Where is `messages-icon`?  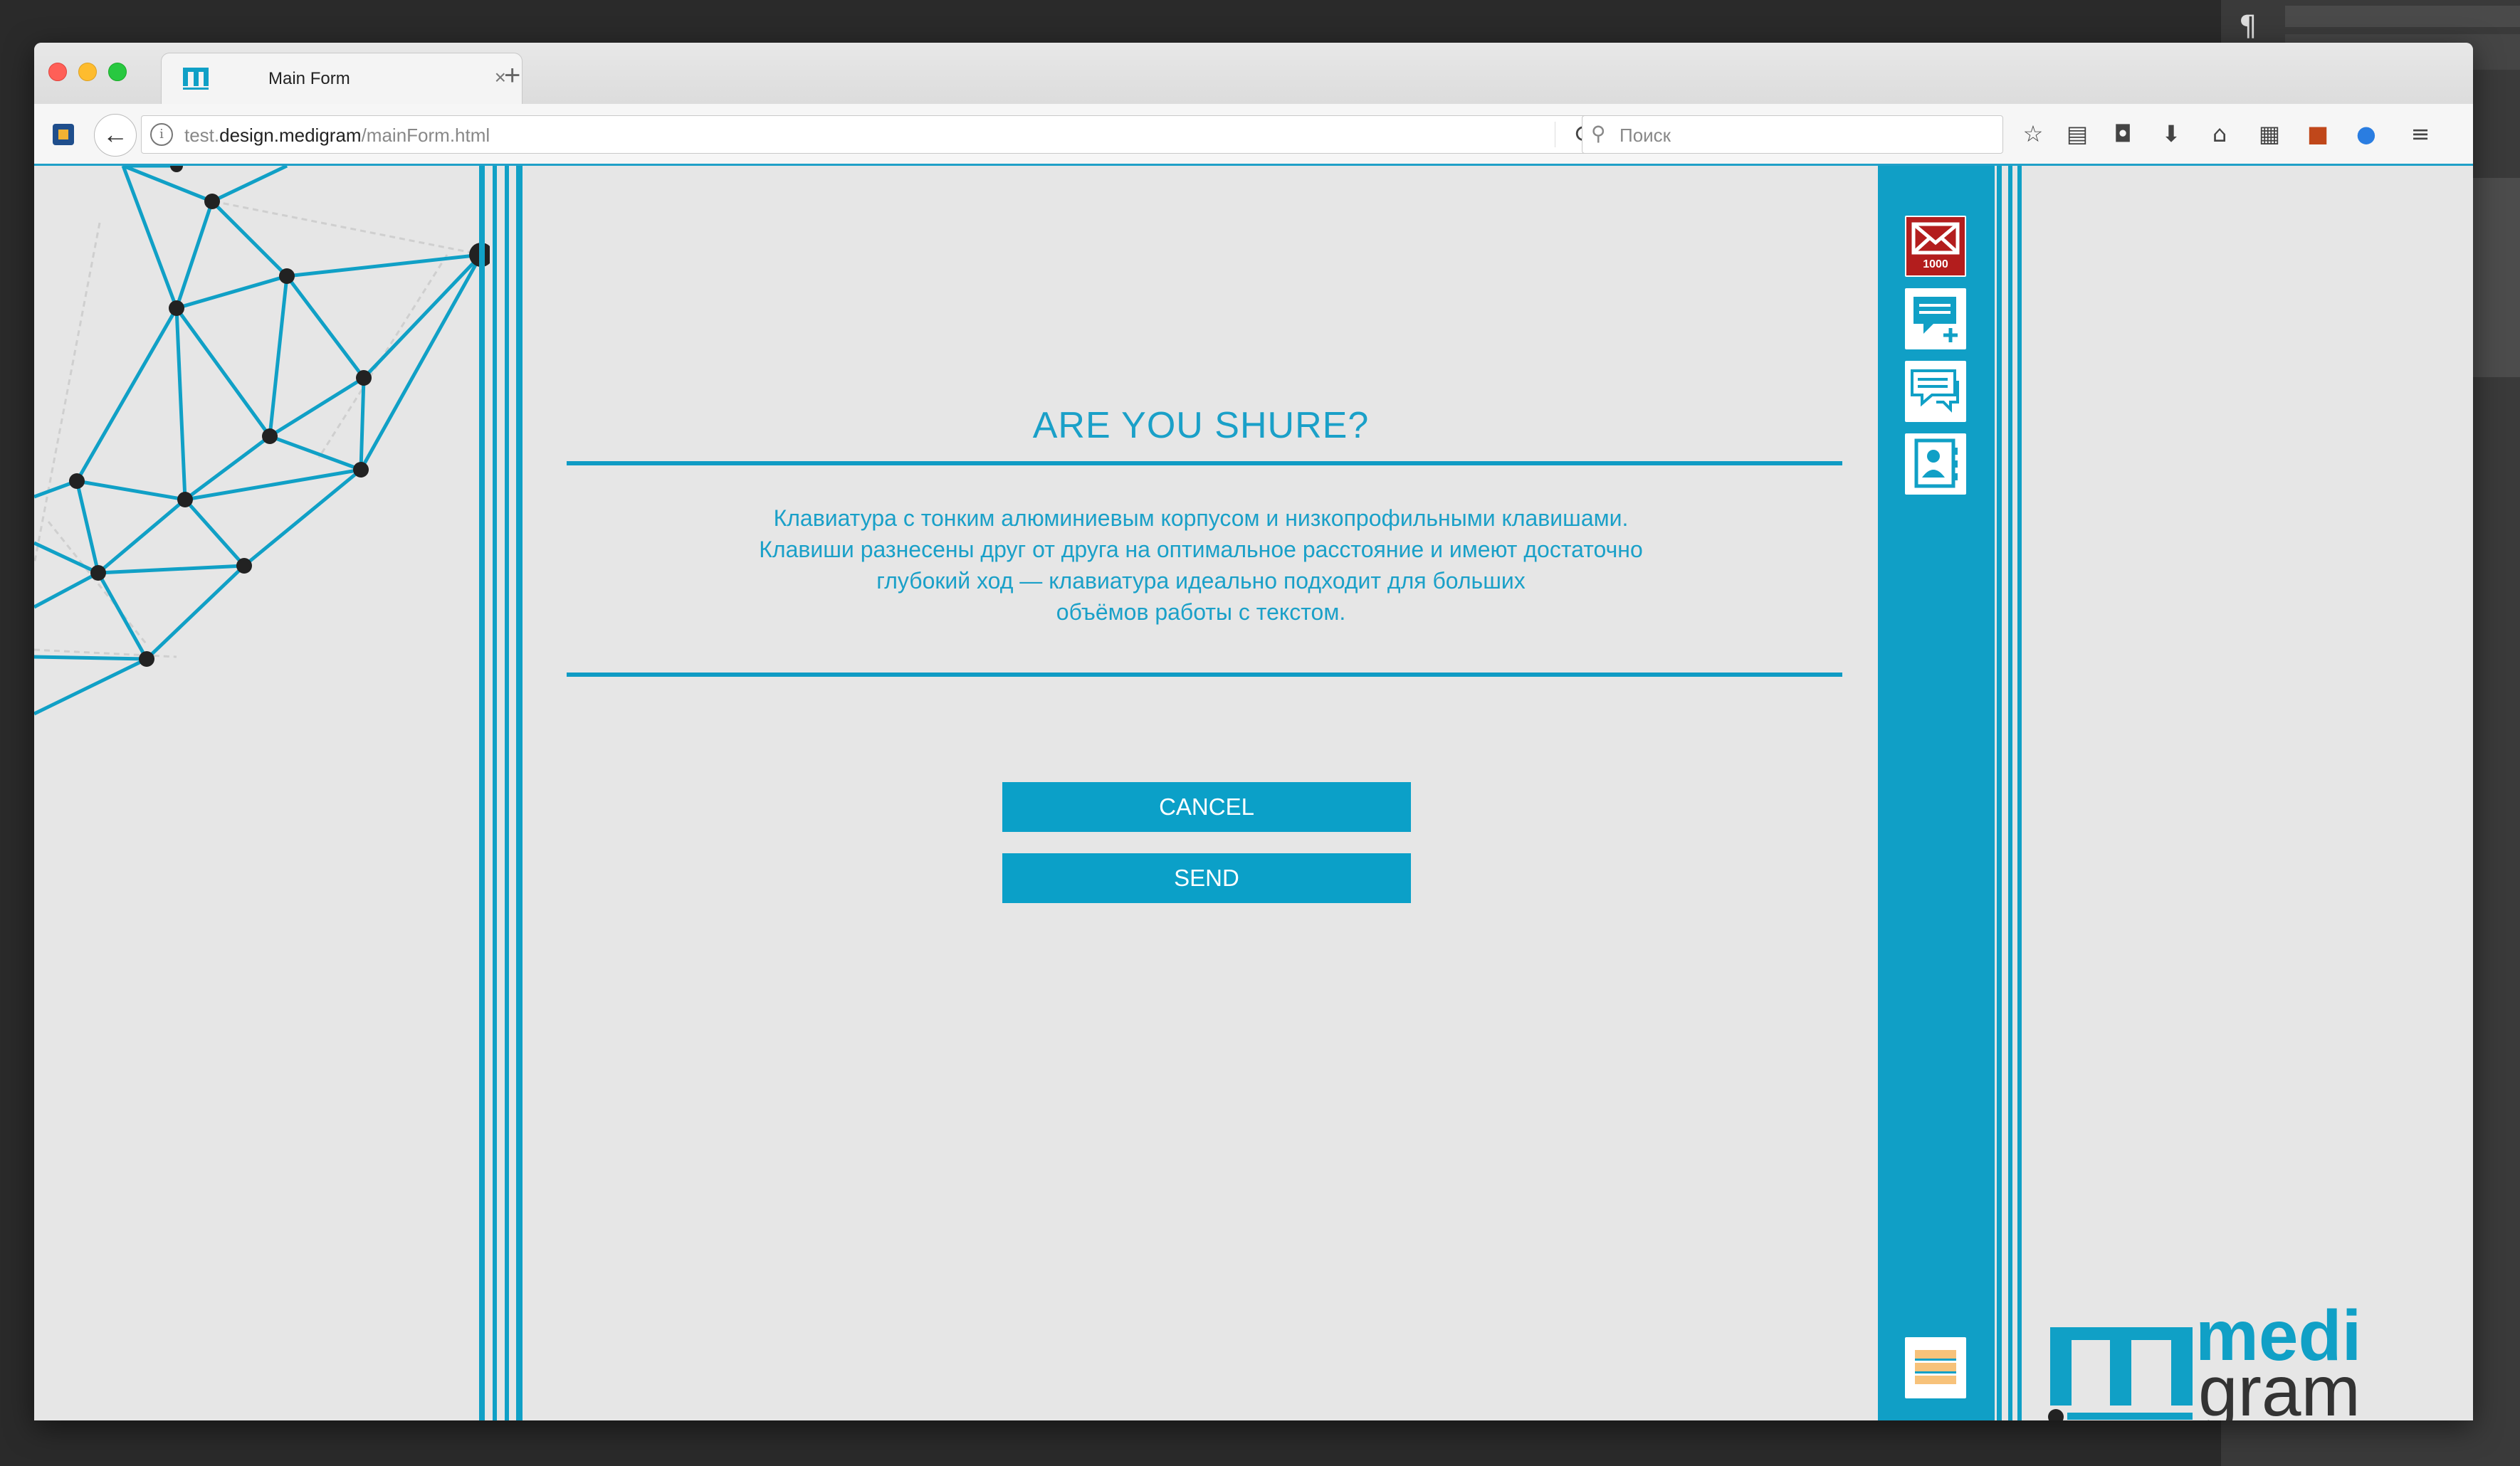
messages-icon is located at coordinates (1935, 391).